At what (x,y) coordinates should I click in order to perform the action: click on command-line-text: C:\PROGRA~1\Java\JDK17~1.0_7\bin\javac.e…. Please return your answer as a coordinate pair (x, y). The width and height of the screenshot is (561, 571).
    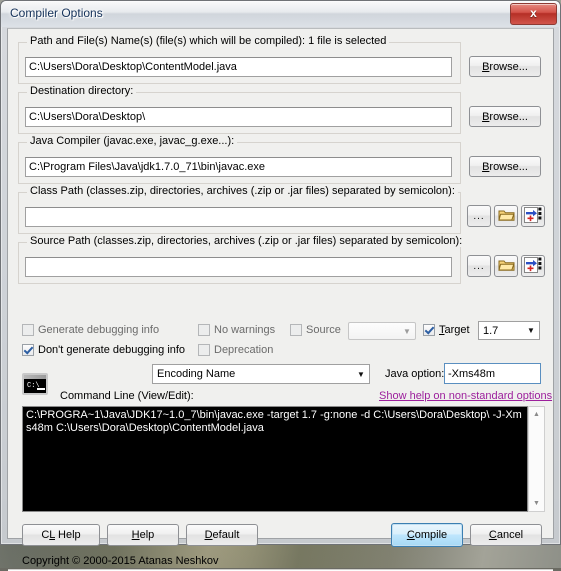
    Looking at the image, I should click on (274, 421).